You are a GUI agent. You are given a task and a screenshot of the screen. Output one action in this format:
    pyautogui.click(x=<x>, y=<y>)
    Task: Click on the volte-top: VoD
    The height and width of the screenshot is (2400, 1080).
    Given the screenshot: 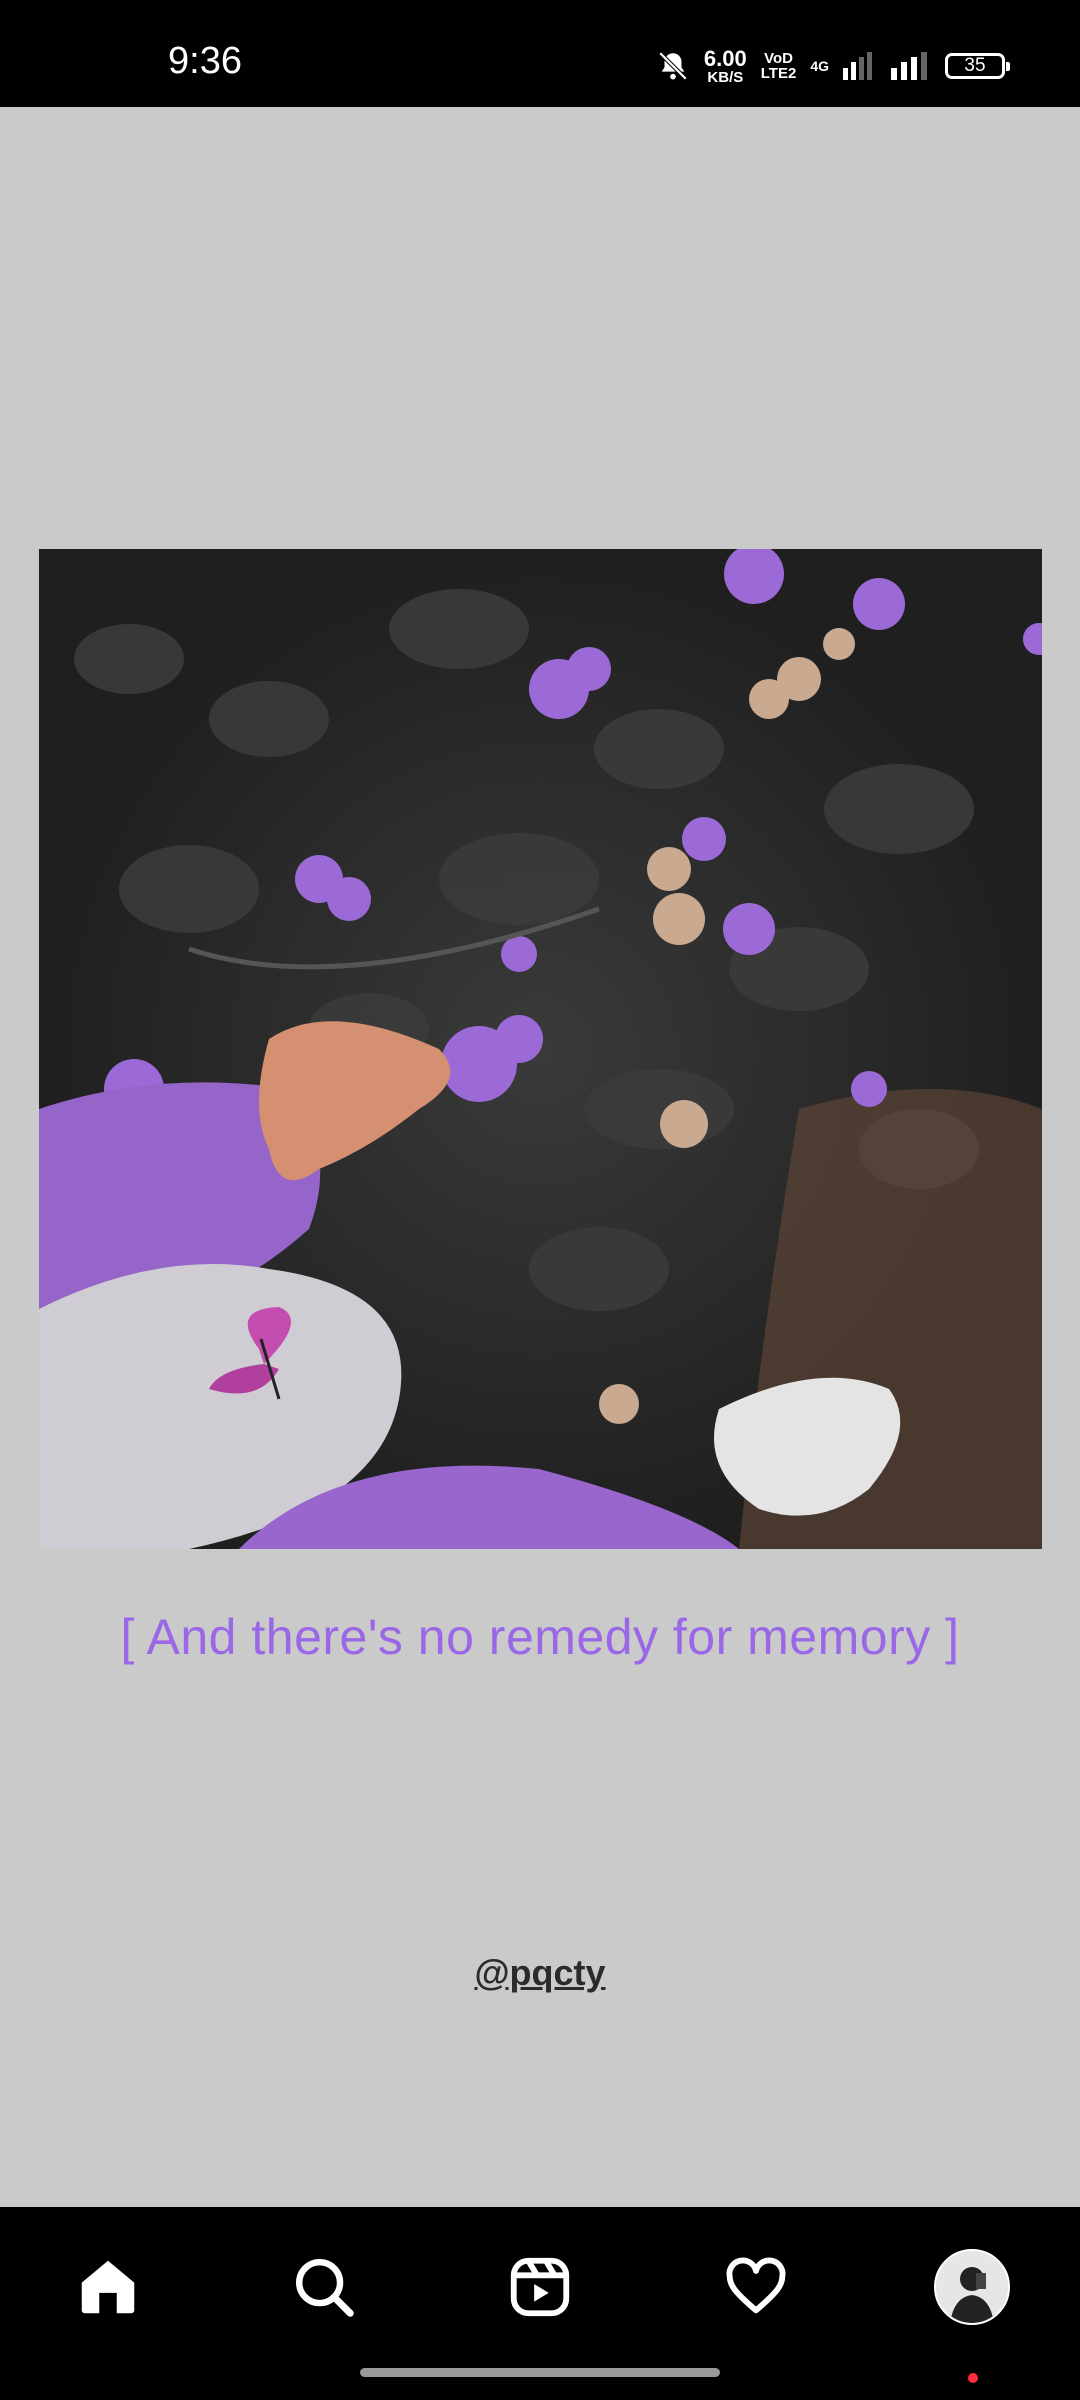 What is the action you would take?
    pyautogui.click(x=778, y=58)
    